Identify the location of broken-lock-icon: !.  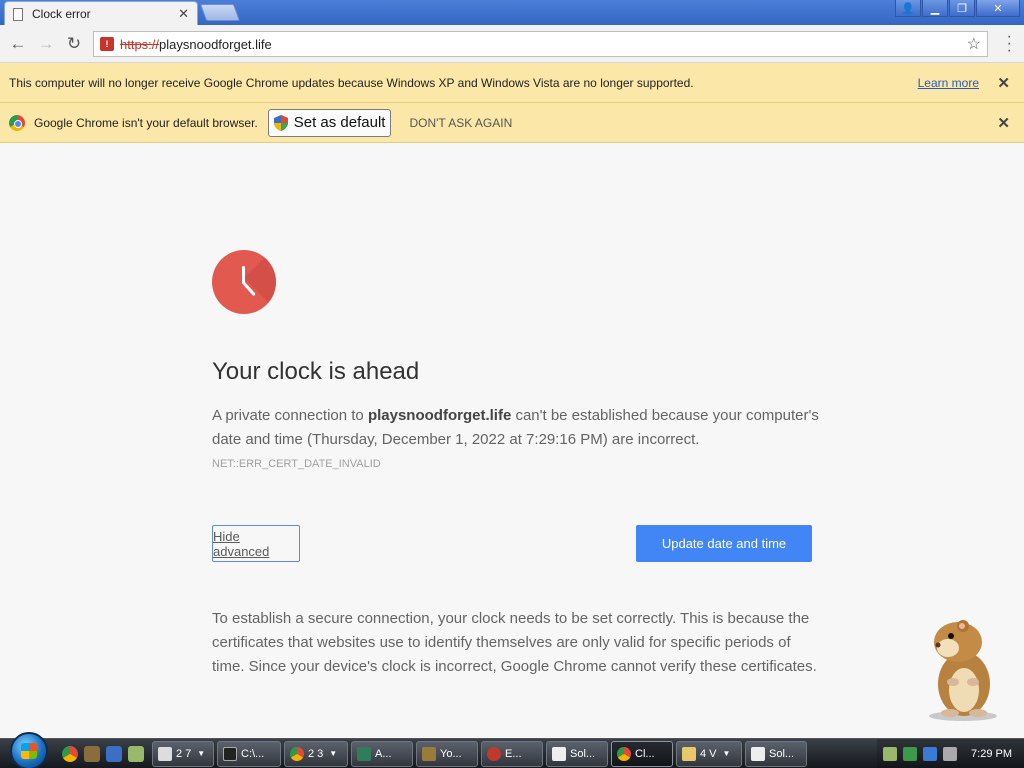
(107, 44).